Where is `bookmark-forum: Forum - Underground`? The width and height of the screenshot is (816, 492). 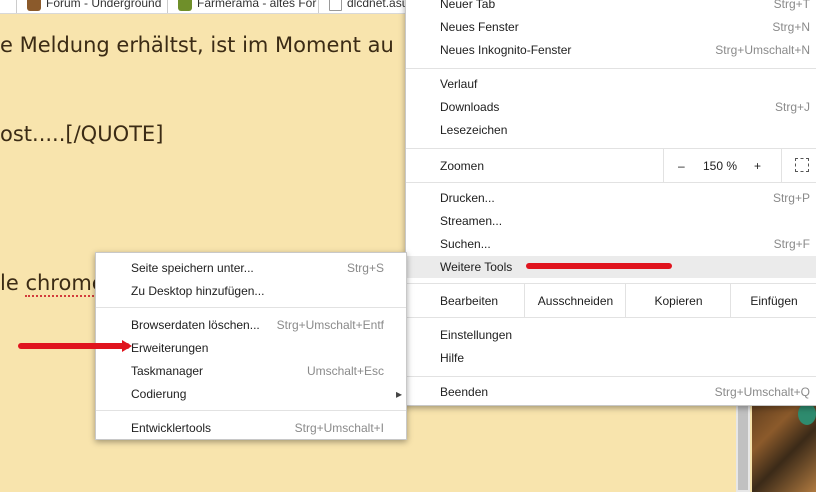
bookmark-forum: Forum - Underground is located at coordinates (94, 5).